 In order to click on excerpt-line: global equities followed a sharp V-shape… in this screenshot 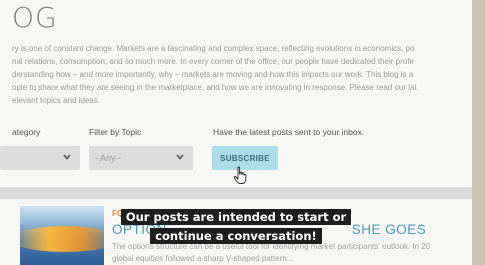, I will do `click(203, 258)`.